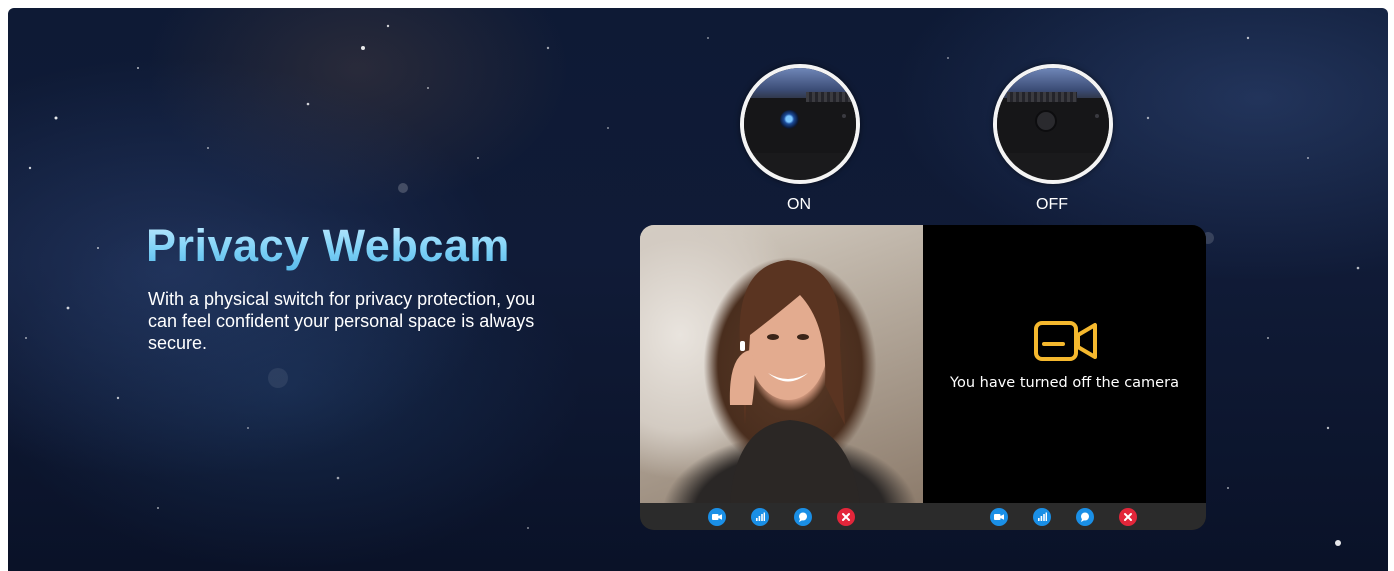 The width and height of the screenshot is (1394, 571). What do you see at coordinates (1064, 364) in the screenshot?
I see `camera-off-panel: You have turned off the camera` at bounding box center [1064, 364].